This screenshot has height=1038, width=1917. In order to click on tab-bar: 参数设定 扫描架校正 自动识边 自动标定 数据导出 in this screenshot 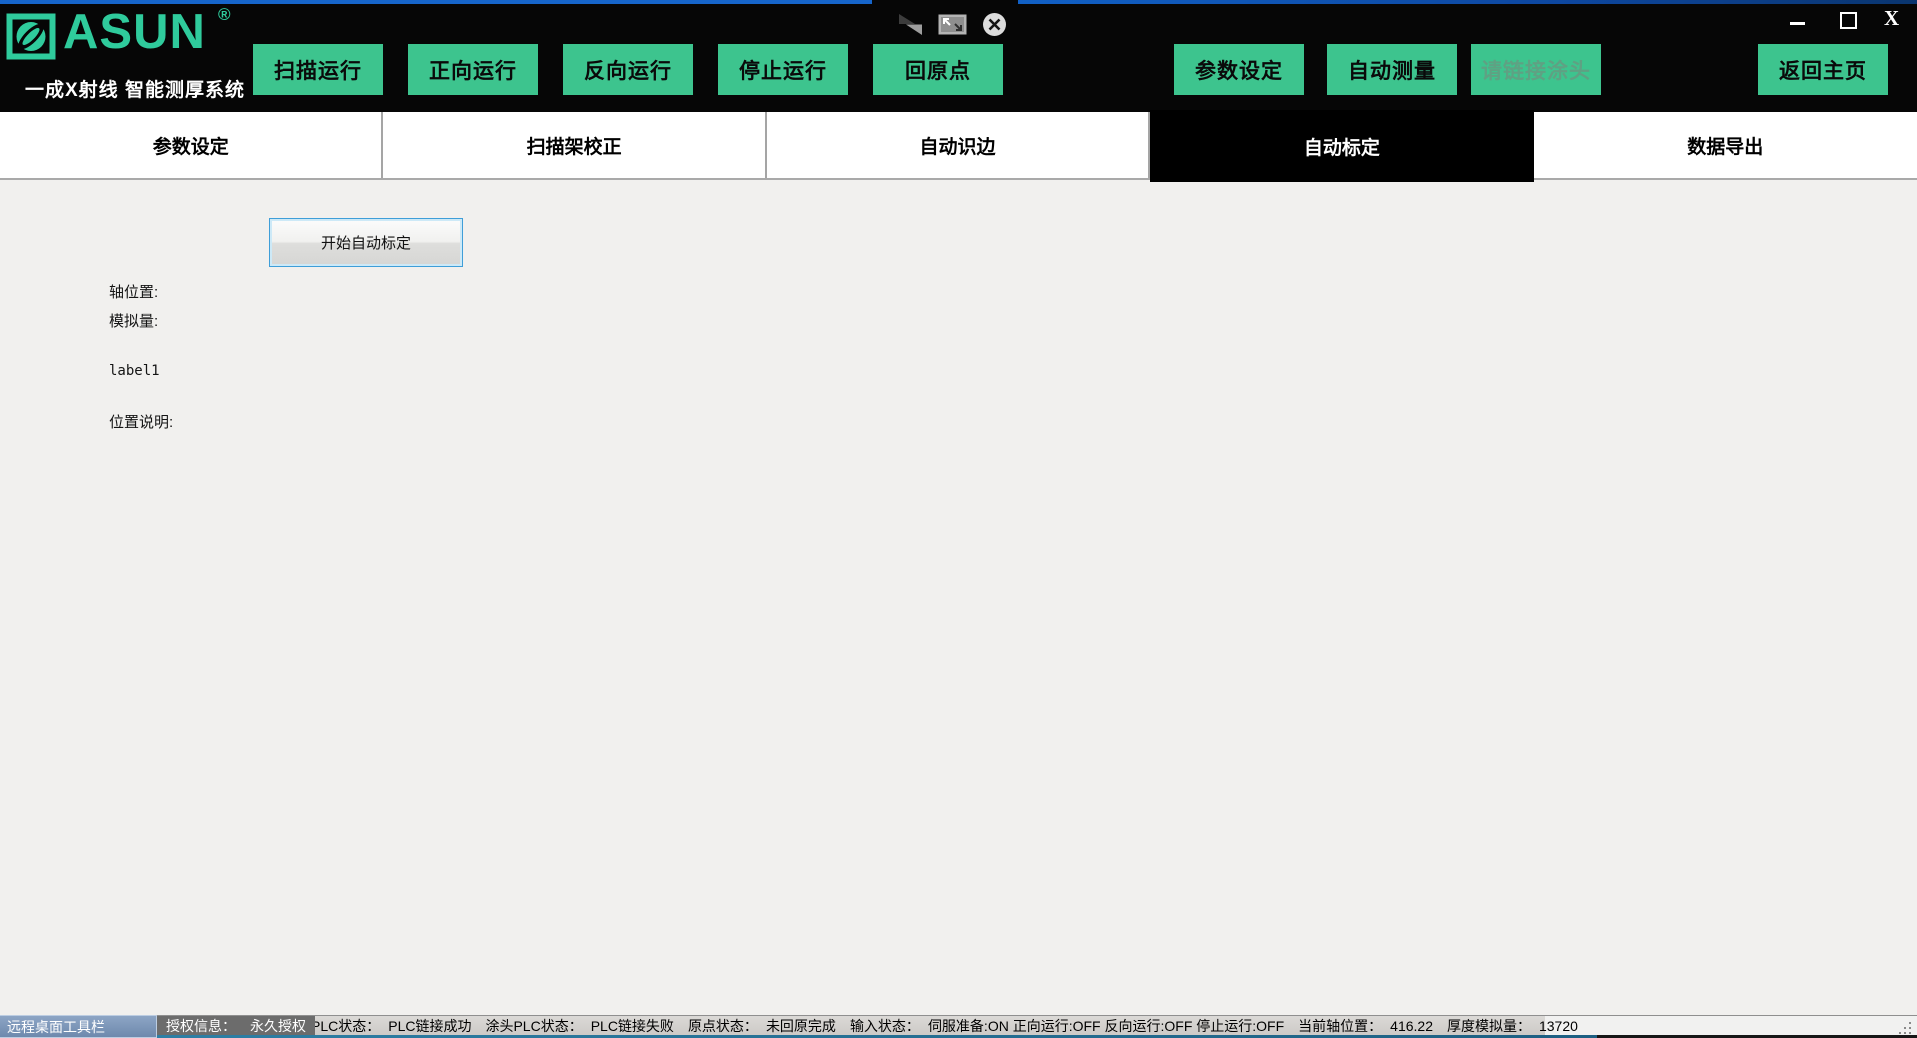, I will do `click(958, 146)`.